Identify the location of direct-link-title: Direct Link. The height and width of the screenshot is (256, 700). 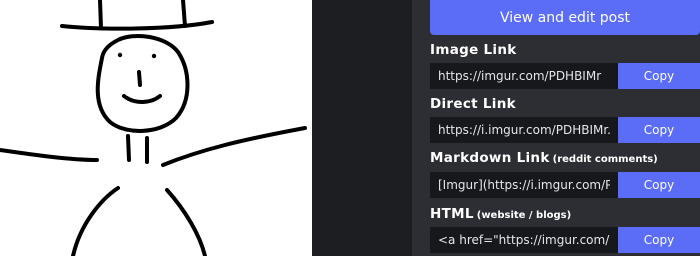
(473, 104).